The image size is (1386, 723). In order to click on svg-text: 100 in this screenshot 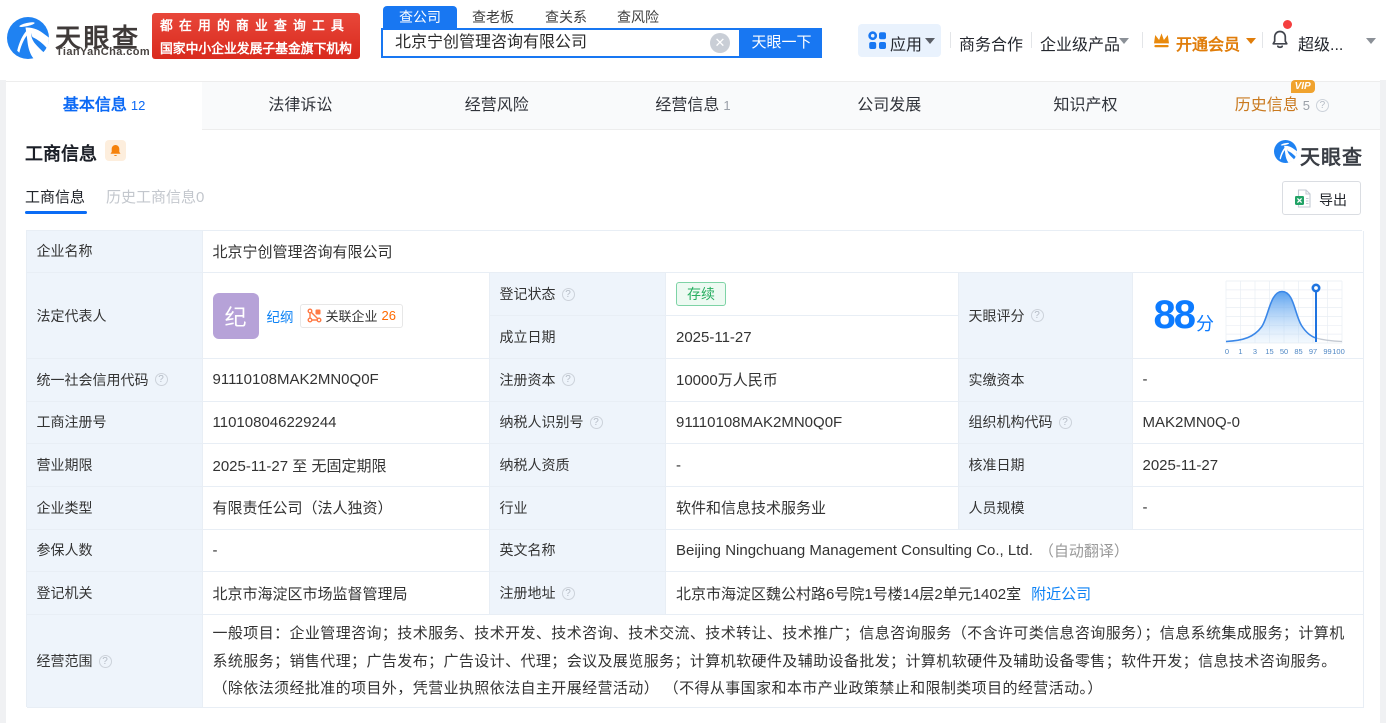, I will do `click(1338, 351)`.